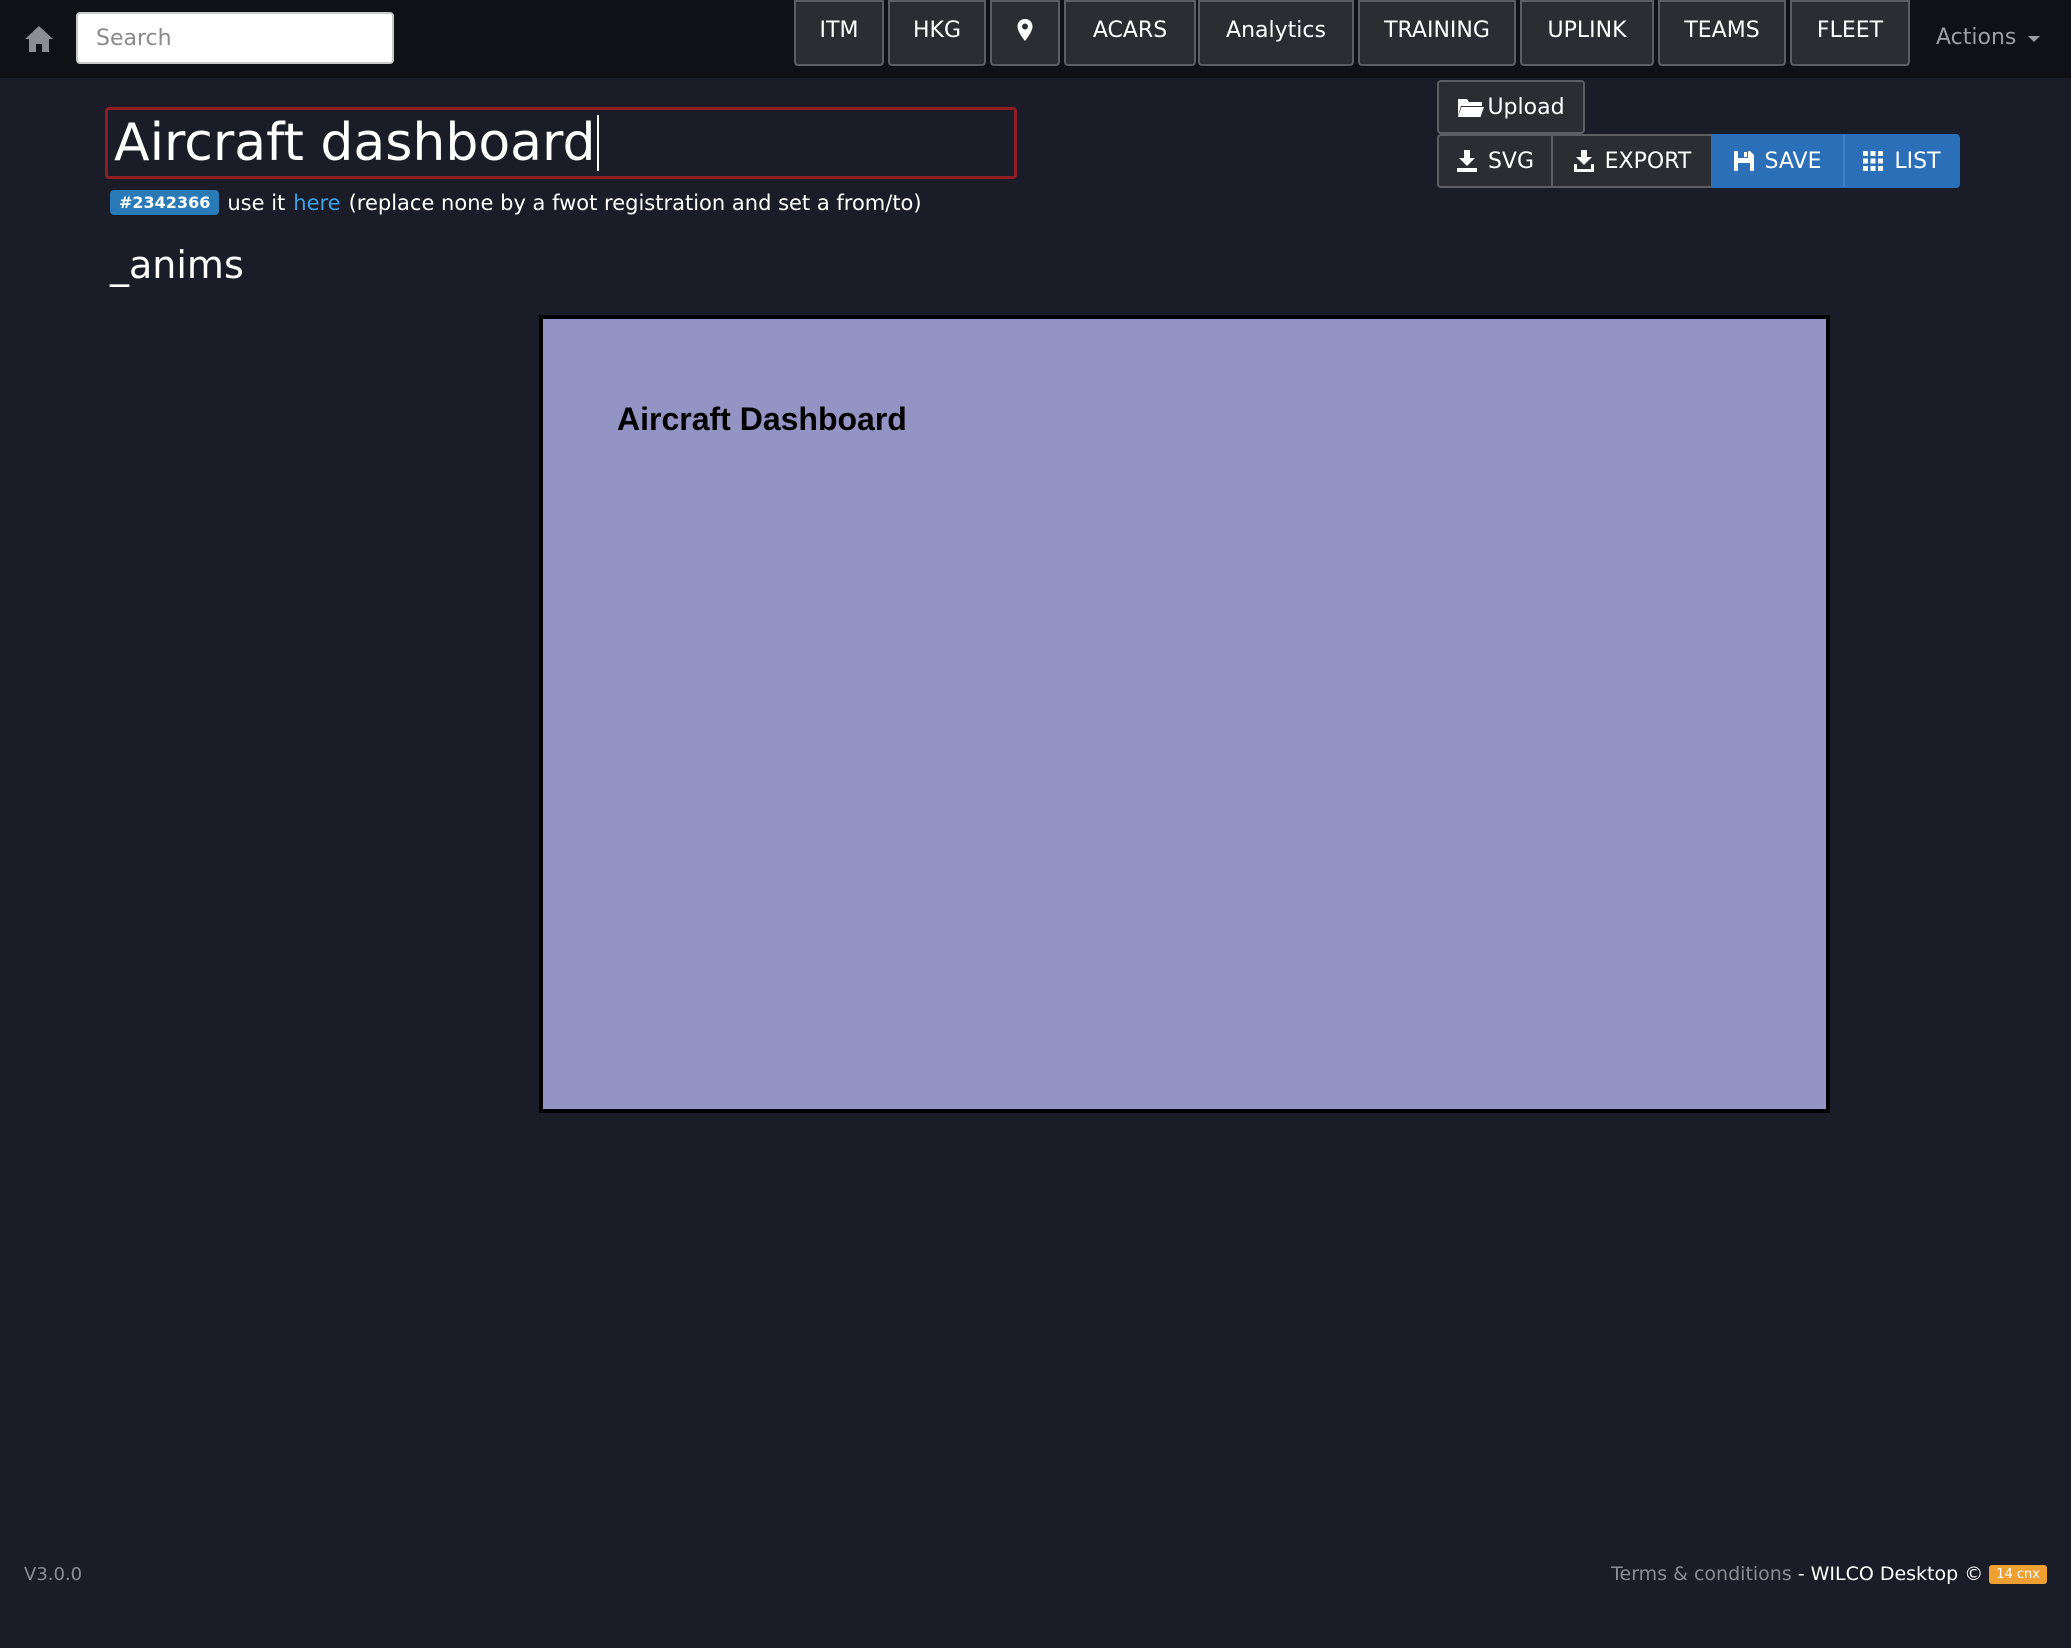 The image size is (2071, 1648). What do you see at coordinates (235, 38) in the screenshot?
I see `search-input` at bounding box center [235, 38].